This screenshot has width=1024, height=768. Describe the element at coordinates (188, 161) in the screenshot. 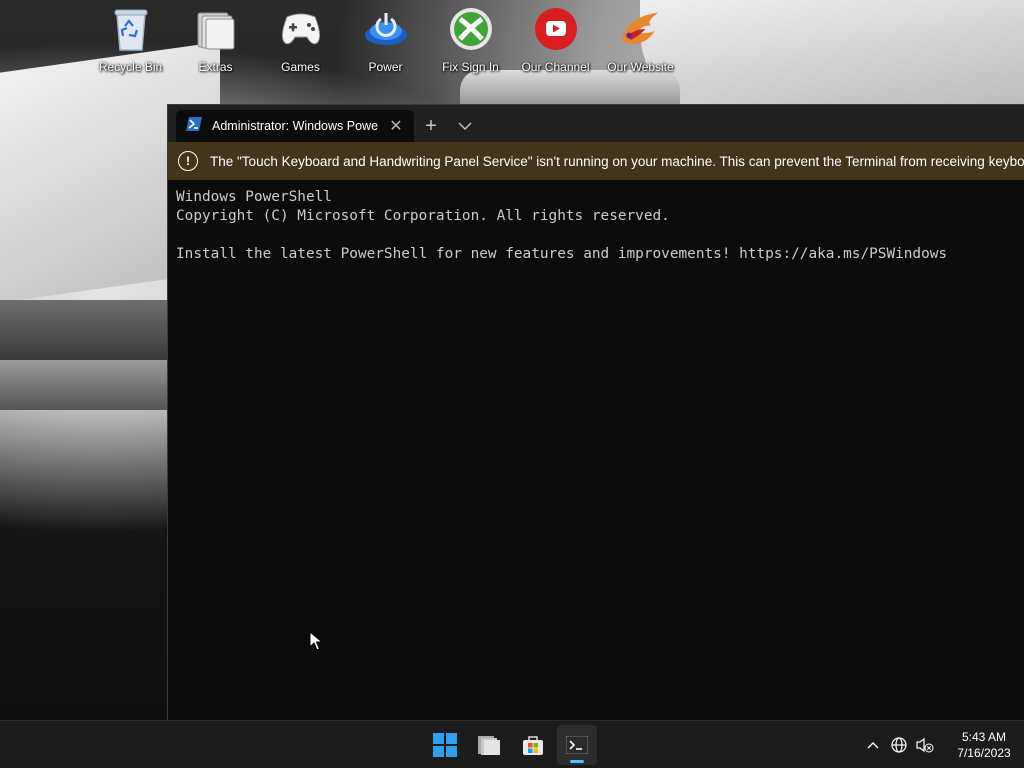

I see `warning-icon: !` at that location.